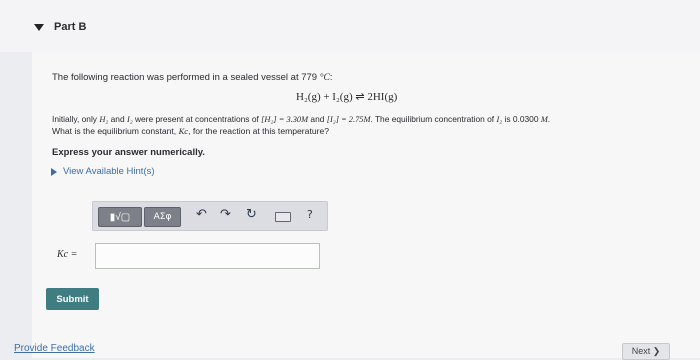 This screenshot has width=700, height=360. What do you see at coordinates (549, 119) in the screenshot?
I see `line1-period: .` at bounding box center [549, 119].